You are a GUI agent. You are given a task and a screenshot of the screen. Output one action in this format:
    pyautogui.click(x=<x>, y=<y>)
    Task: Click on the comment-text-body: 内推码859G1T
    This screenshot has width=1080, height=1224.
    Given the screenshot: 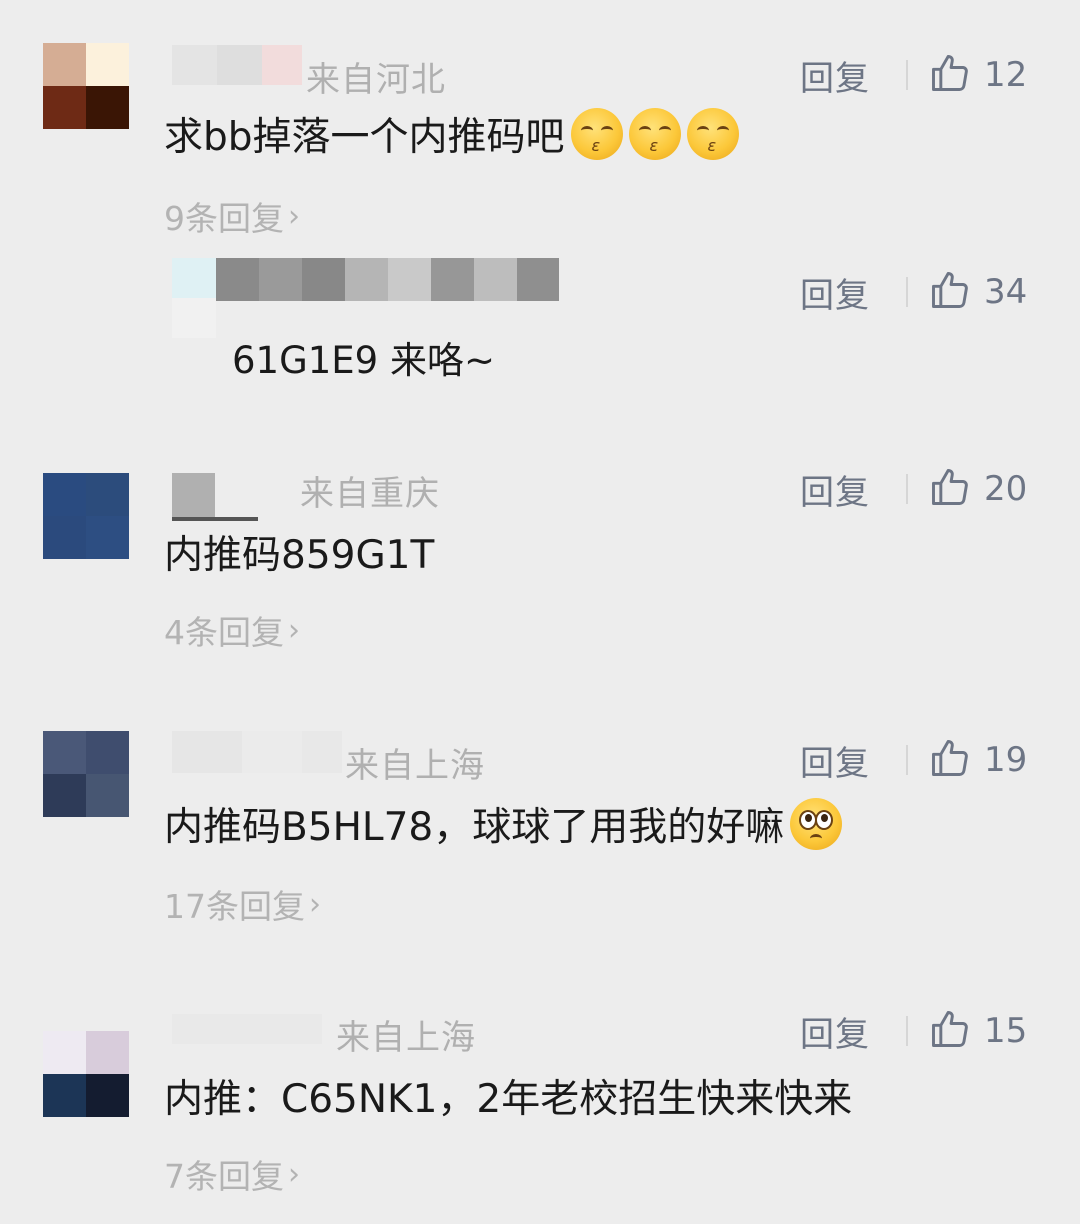 What is the action you would take?
    pyautogui.click(x=299, y=555)
    